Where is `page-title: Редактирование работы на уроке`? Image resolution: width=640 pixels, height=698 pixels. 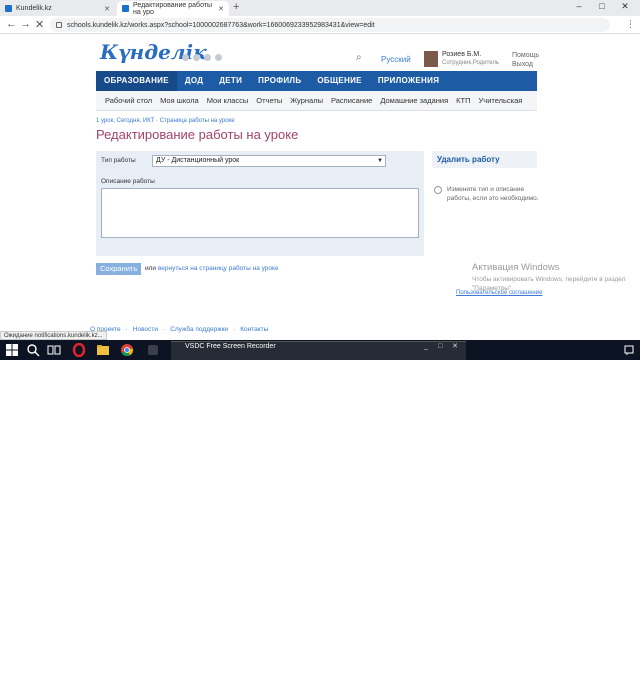
page-title: Редактирование работы на уроке is located at coordinates (197, 134).